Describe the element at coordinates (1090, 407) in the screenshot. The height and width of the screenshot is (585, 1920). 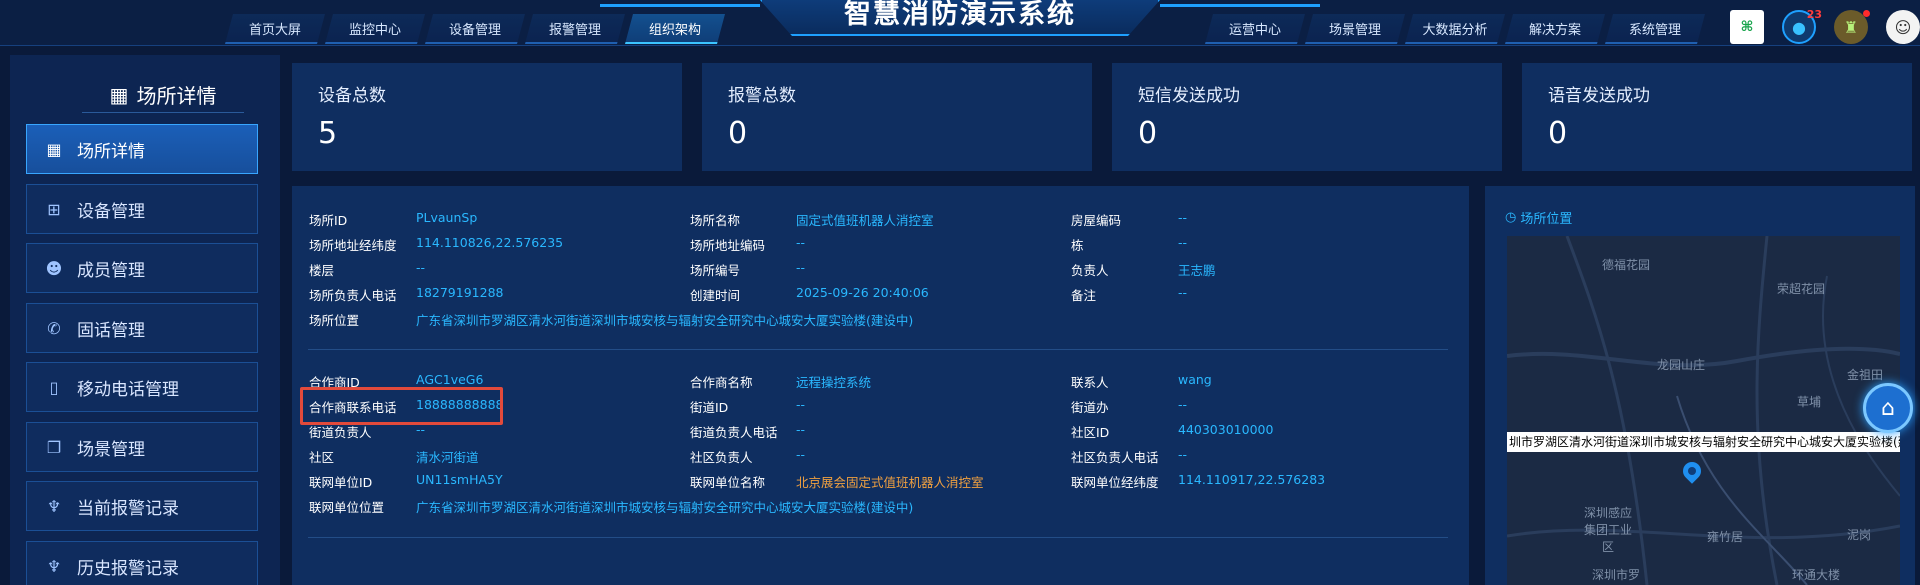
I see `field-label: 街道办` at that location.